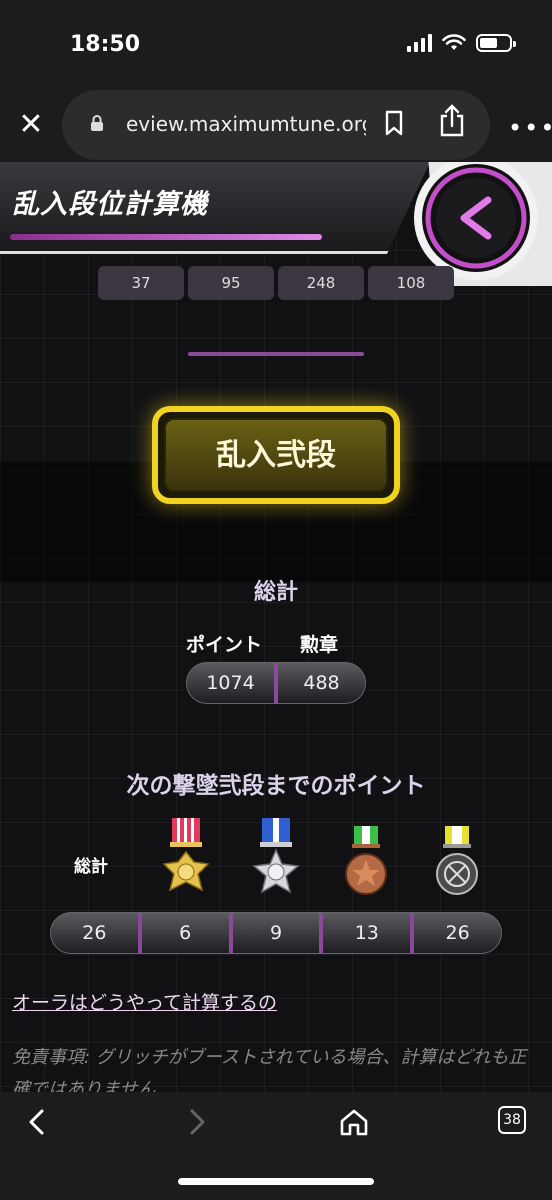 The height and width of the screenshot is (1200, 552). Describe the element at coordinates (276, 45) in the screenshot. I see `status-bar: 18:50` at that location.